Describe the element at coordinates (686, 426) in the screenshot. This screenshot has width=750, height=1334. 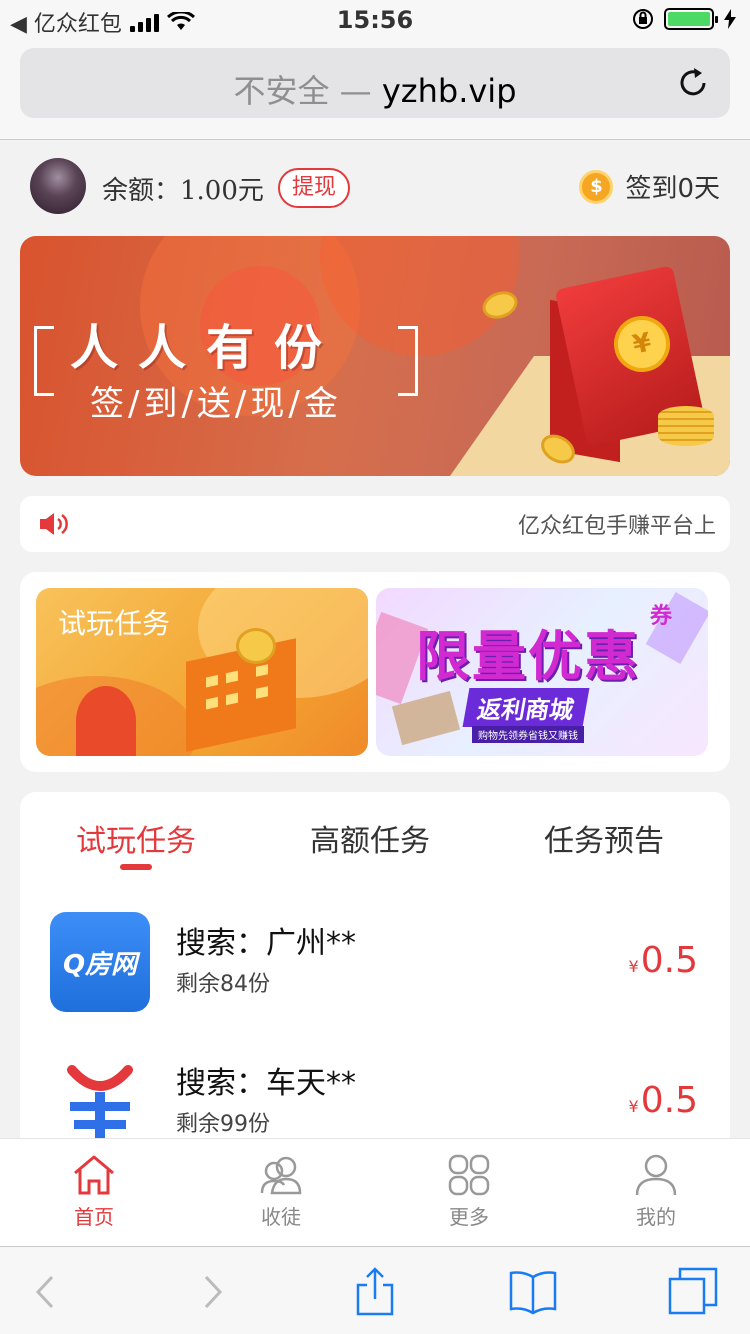
I see `coin-stack-icon` at that location.